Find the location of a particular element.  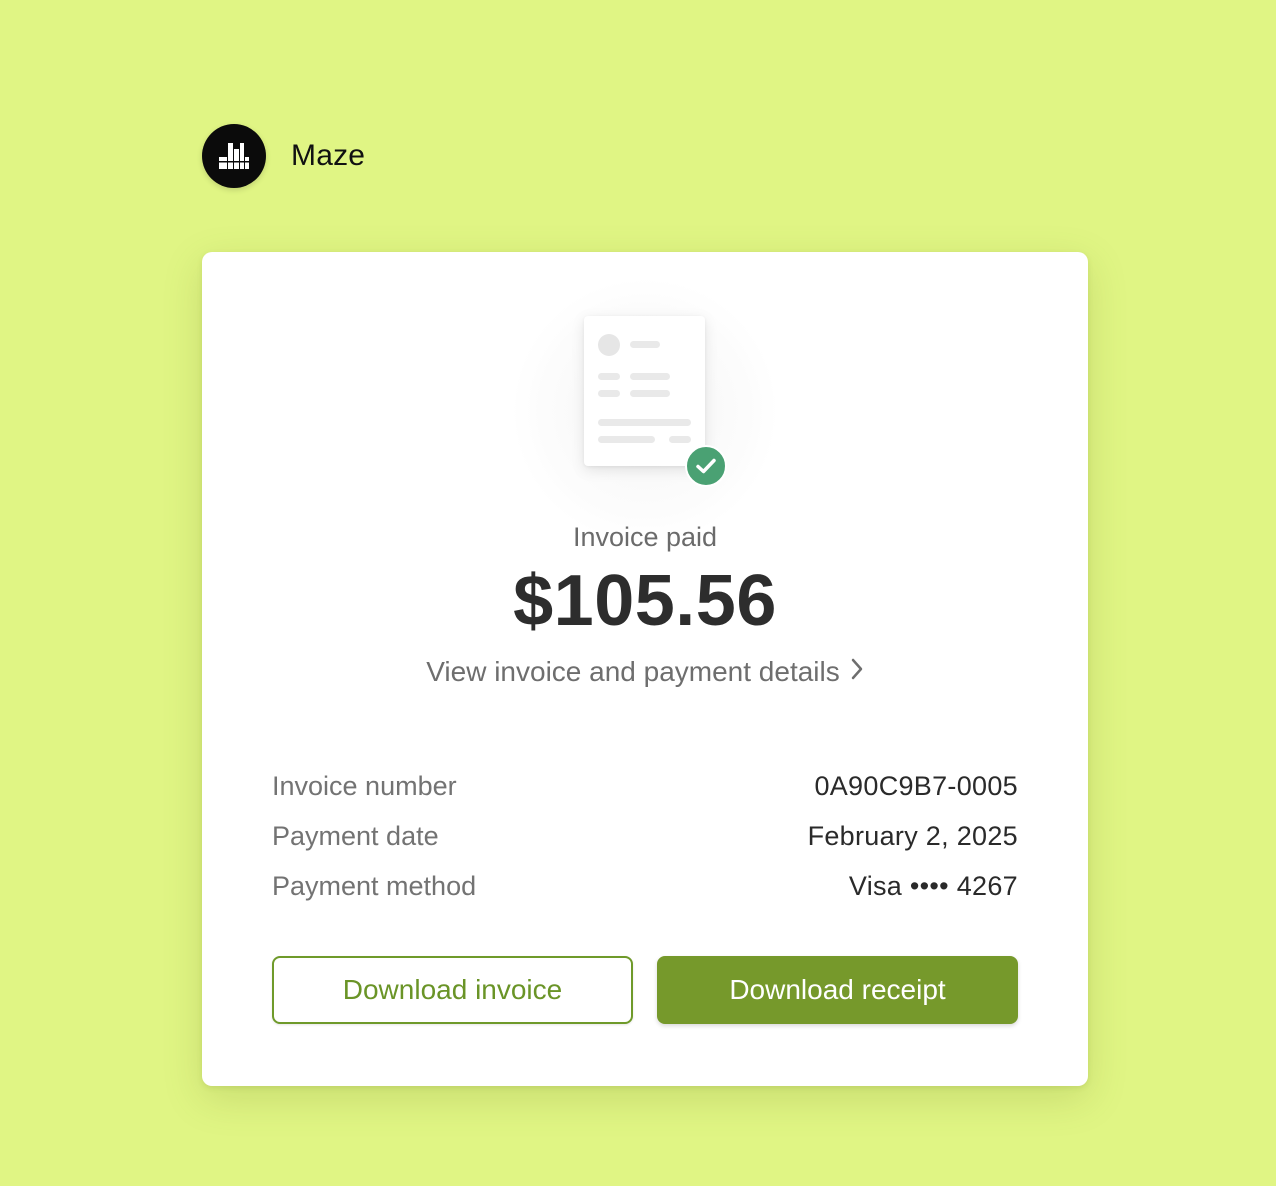

payment-date-value: February 2, 2025 is located at coordinates (912, 835).